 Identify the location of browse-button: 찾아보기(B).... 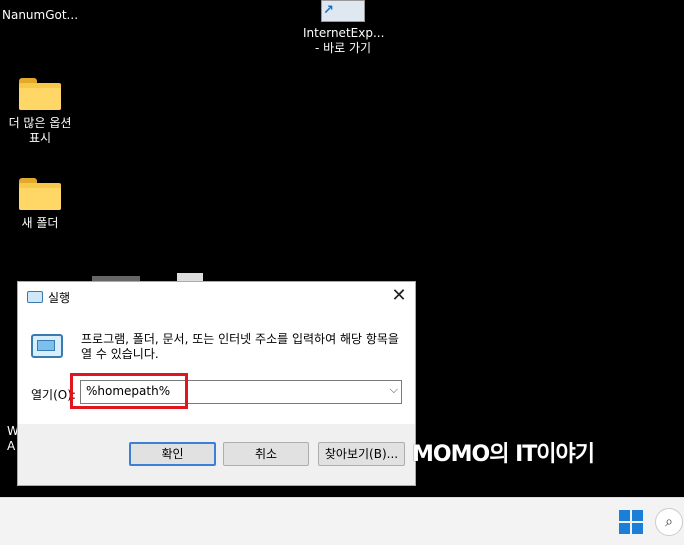
(361, 454).